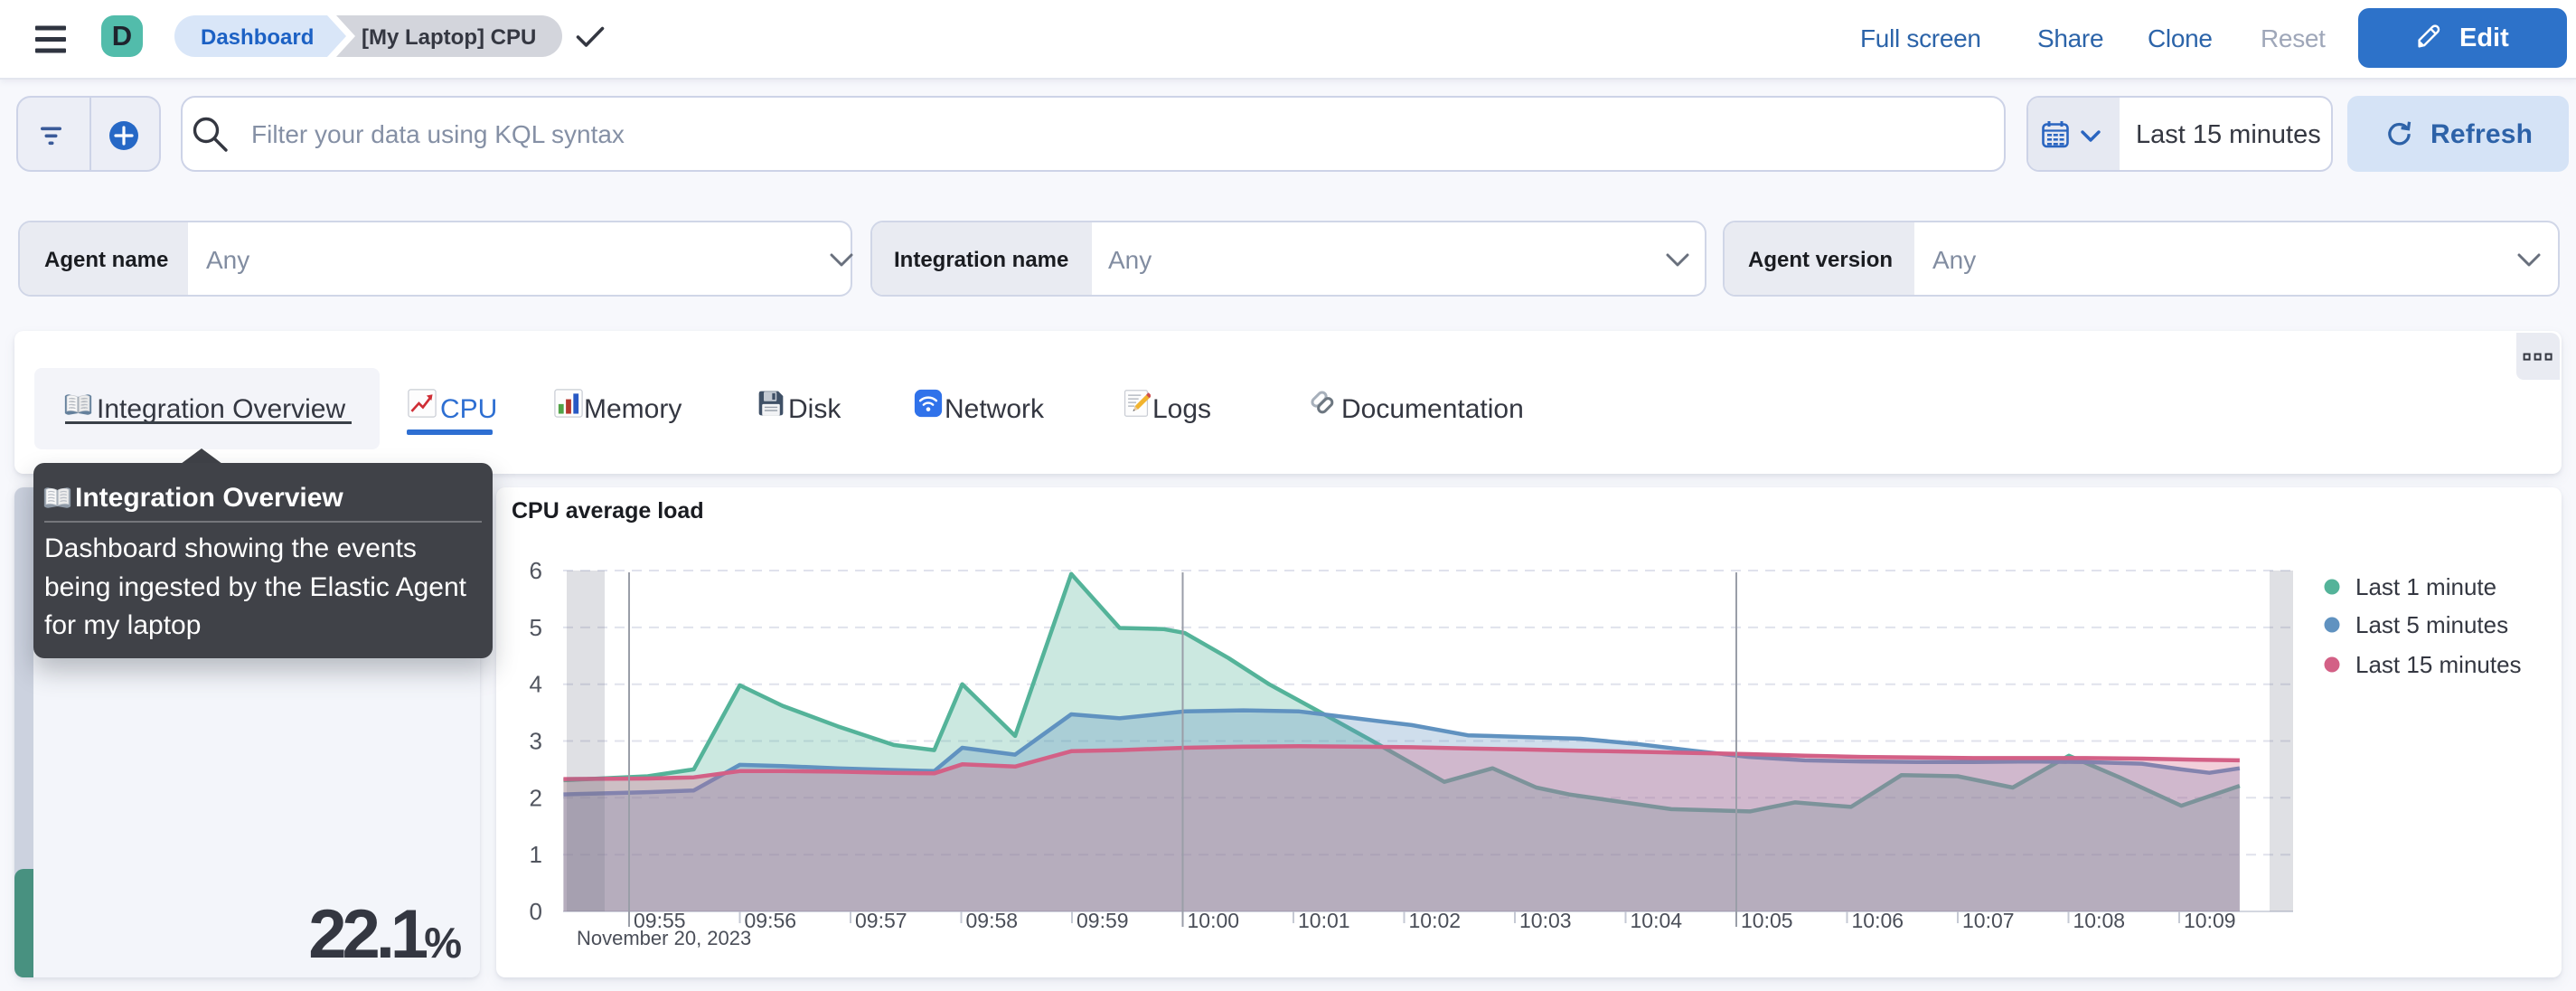  I want to click on svg-text: 09:57, so click(881, 920).